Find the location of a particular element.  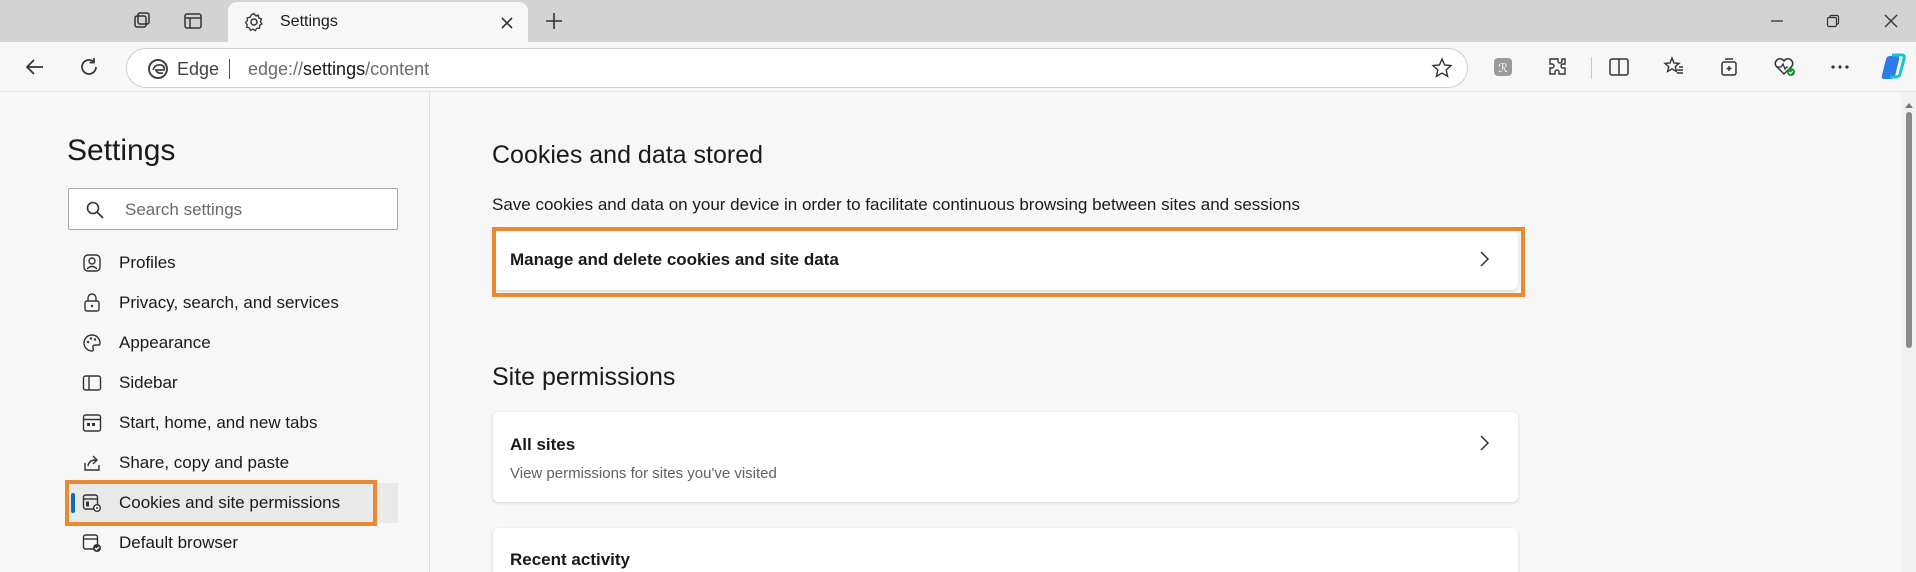

permissions-heading: Site permissions is located at coordinates (584, 377).